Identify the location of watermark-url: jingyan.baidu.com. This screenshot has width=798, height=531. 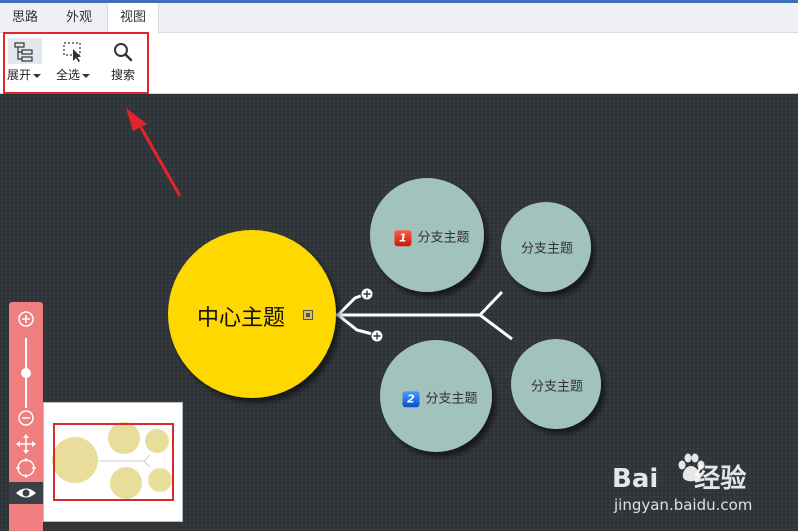
(683, 505).